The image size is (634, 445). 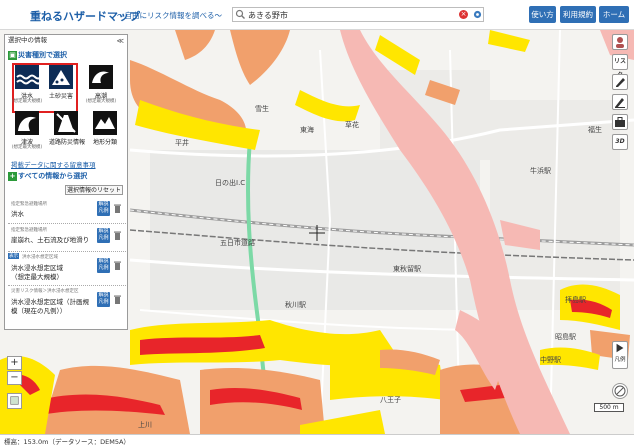 I want to click on landslide-tile, so click(x=61, y=77).